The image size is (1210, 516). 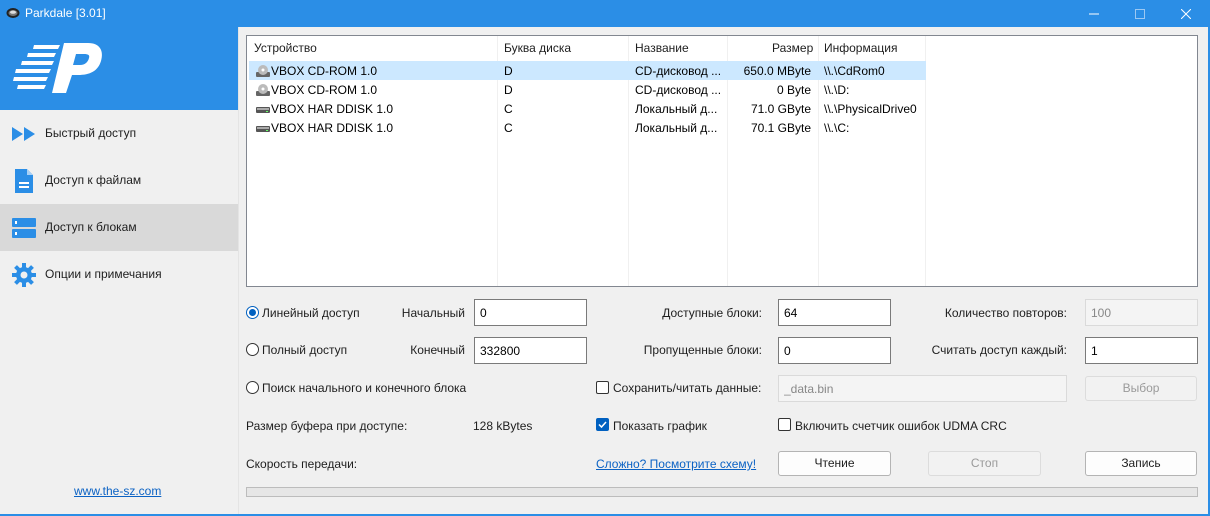 I want to click on nav-quick-access: Быстрый доступ, so click(x=119, y=133).